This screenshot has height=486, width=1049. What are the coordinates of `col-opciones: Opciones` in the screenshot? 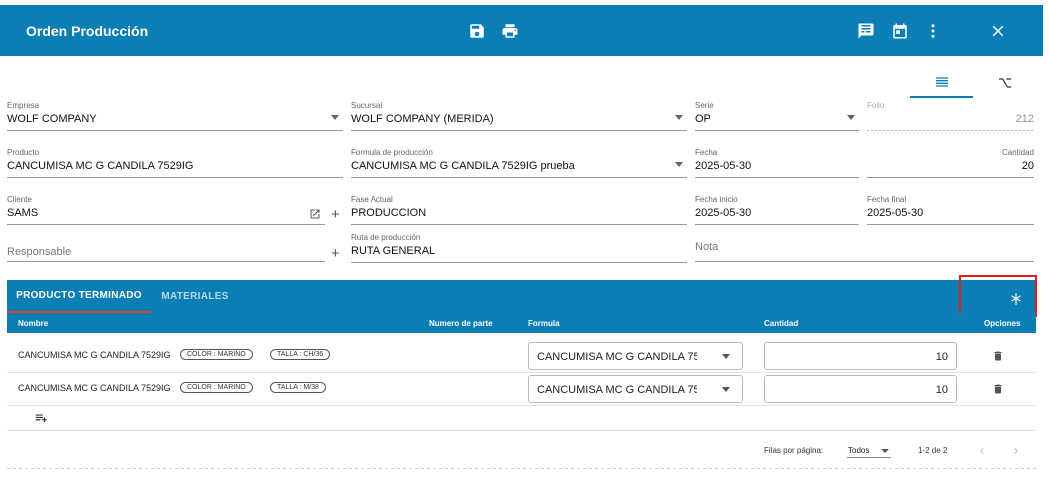 It's located at (1002, 323).